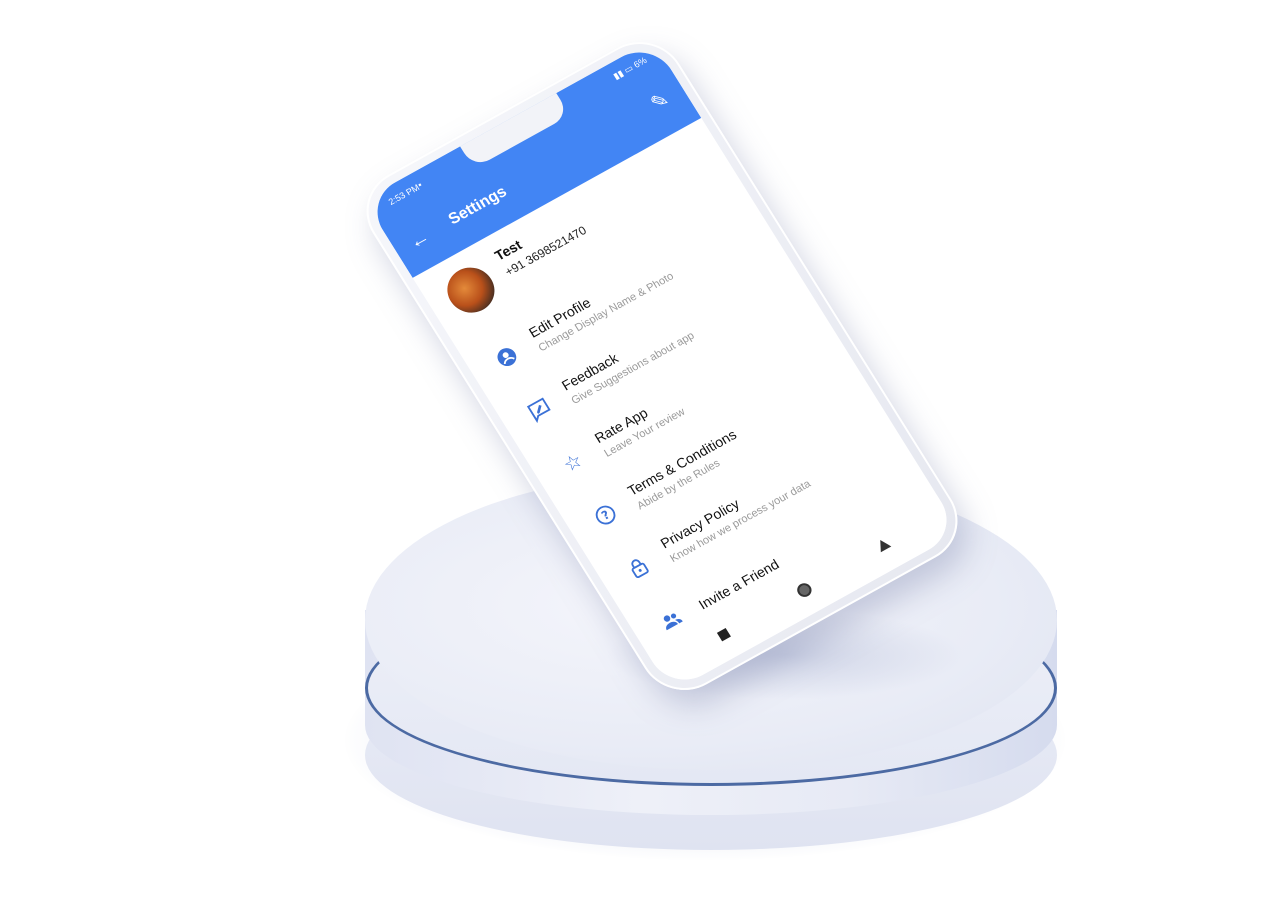  Describe the element at coordinates (639, 569) in the screenshot. I see `lock-icon` at that location.